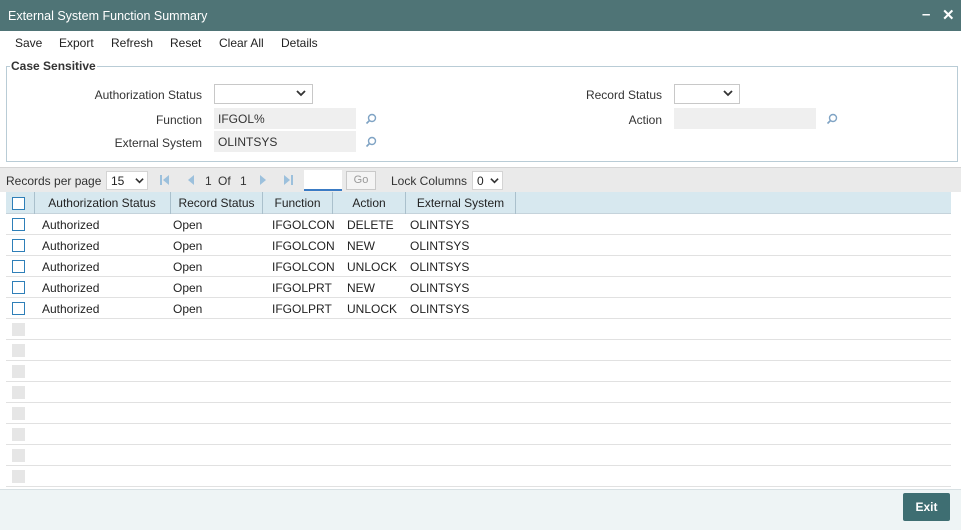 The height and width of the screenshot is (530, 961). Describe the element at coordinates (645, 120) in the screenshot. I see `action-label: Action` at that location.